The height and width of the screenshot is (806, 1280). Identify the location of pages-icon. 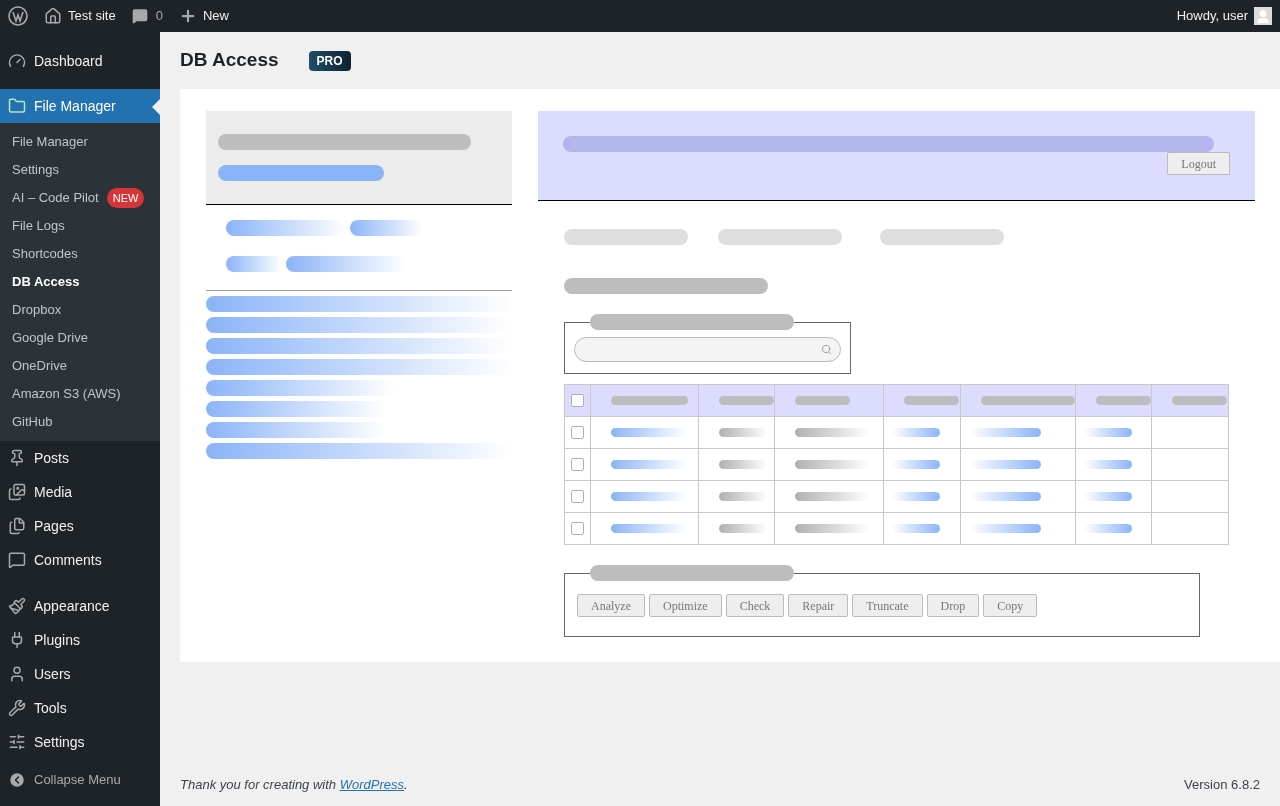
(17, 526).